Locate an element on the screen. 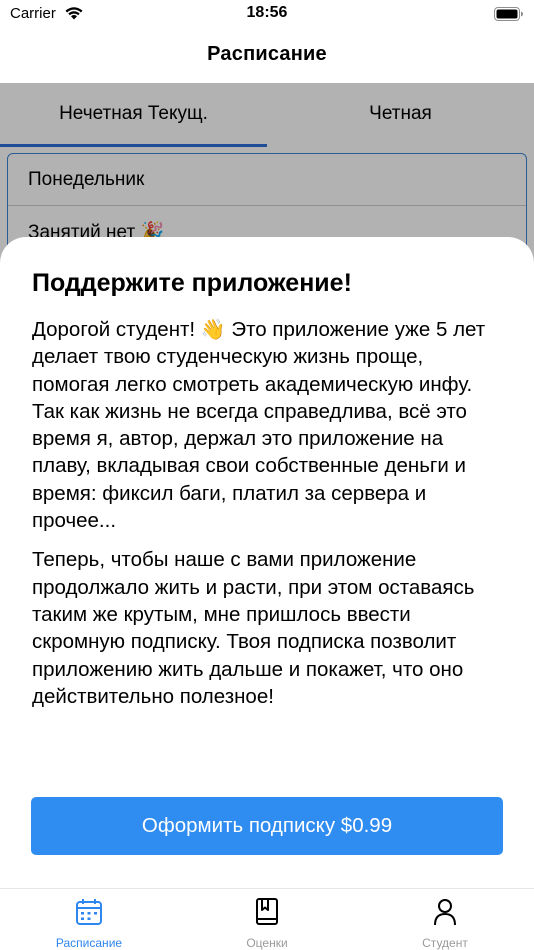 The image size is (534, 950). page-title: Расписание is located at coordinates (267, 54).